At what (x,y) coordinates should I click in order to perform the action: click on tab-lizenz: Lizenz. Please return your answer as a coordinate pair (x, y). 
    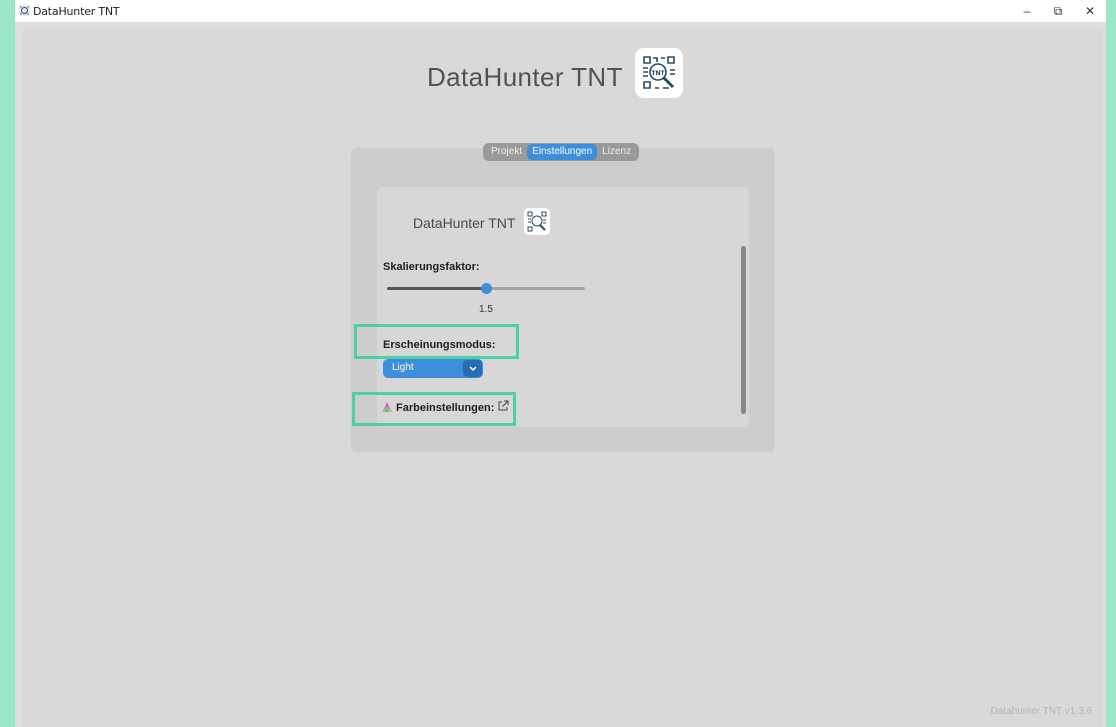
    Looking at the image, I should click on (616, 152).